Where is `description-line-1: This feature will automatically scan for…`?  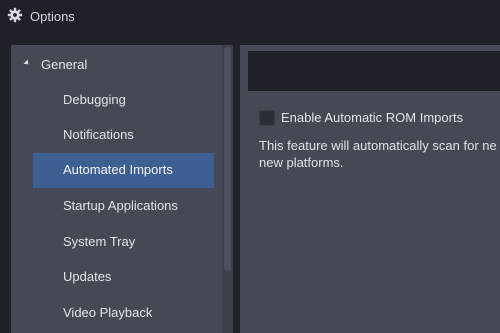
description-line-1: This feature will automatically scan for… is located at coordinates (378, 145).